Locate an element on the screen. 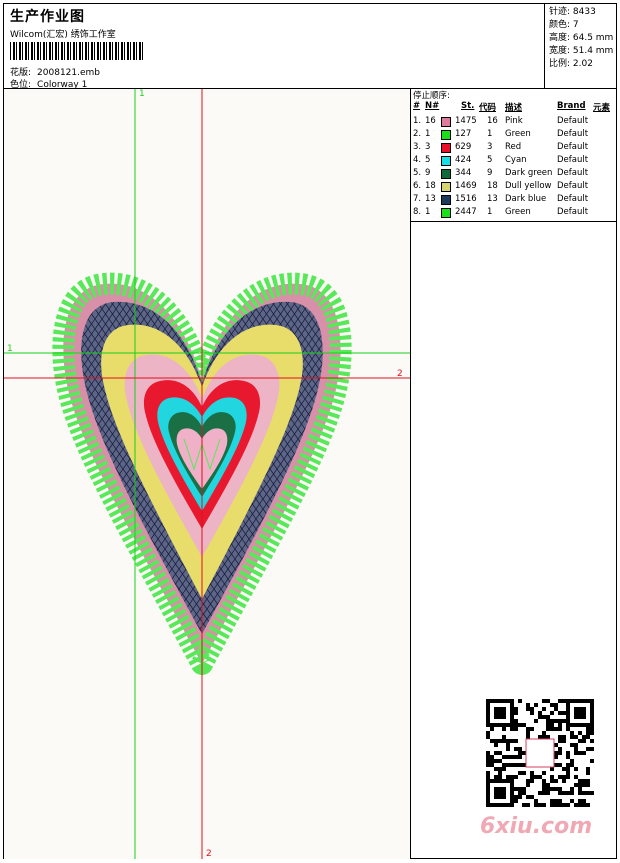 This screenshot has width=620, height=863. row-description: Red is located at coordinates (513, 147).